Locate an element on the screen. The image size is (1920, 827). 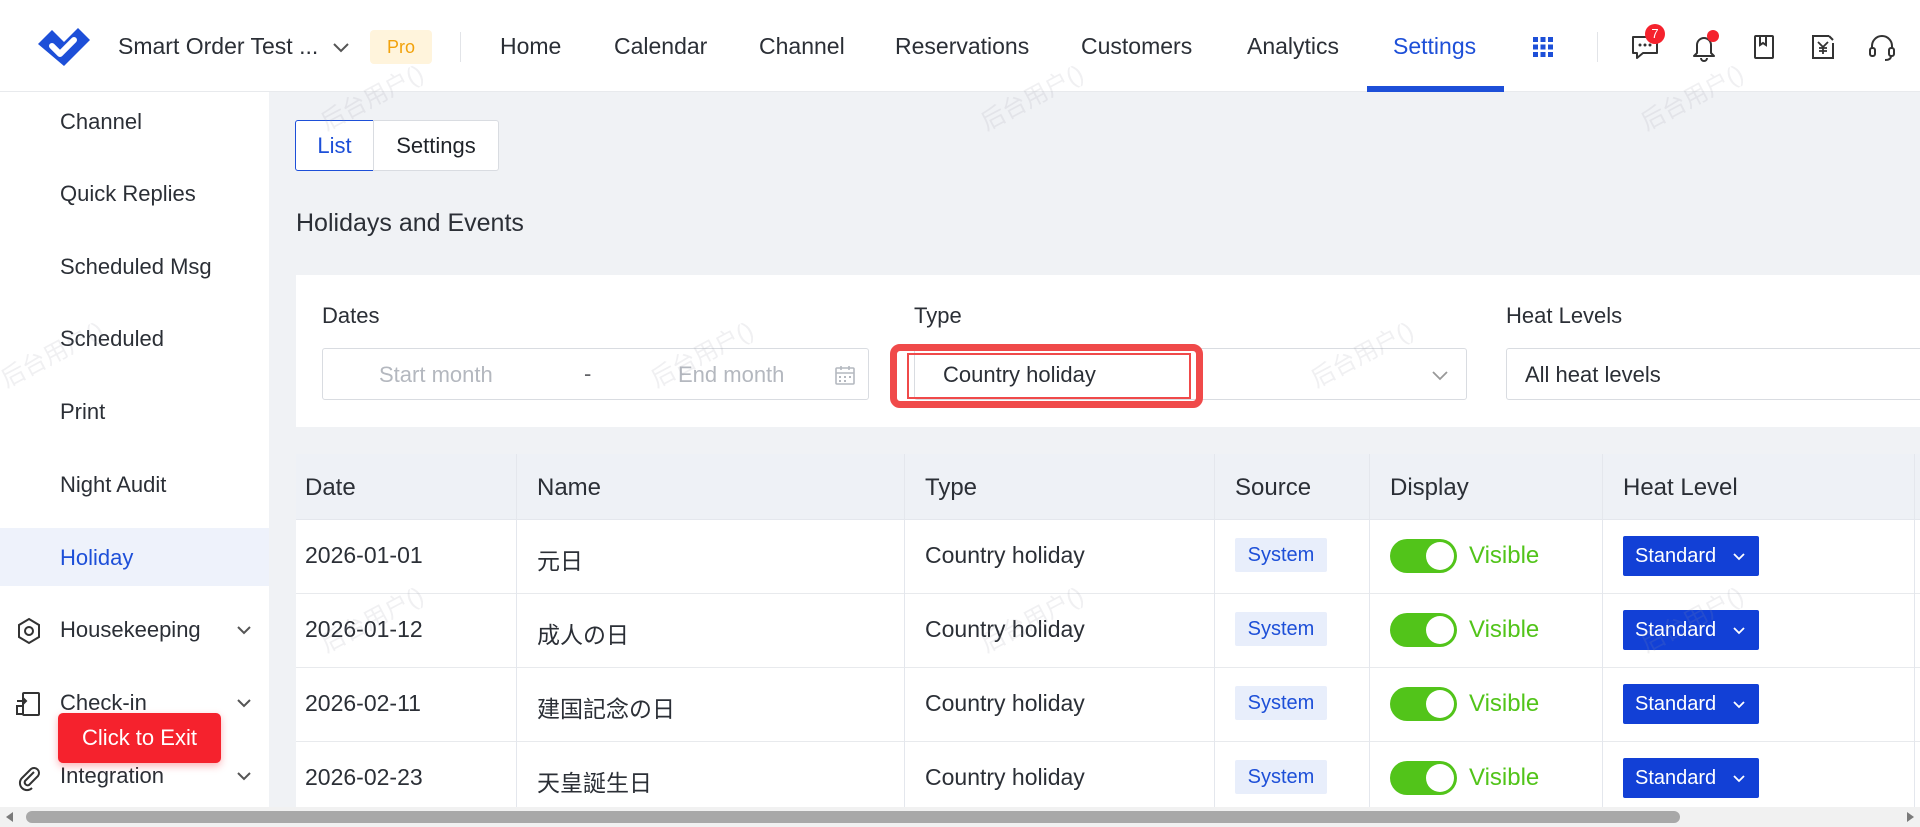
housekeeping-icon is located at coordinates (29, 631).